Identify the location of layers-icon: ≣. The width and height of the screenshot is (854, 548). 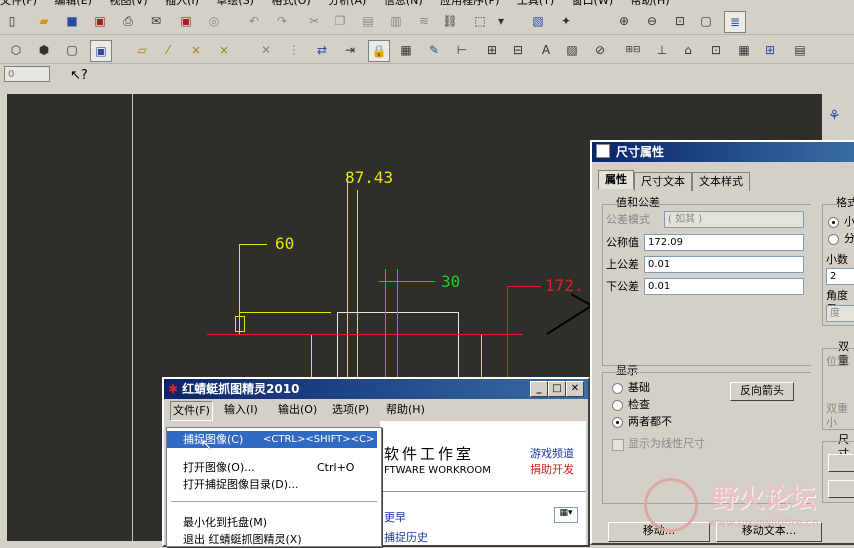
(735, 22).